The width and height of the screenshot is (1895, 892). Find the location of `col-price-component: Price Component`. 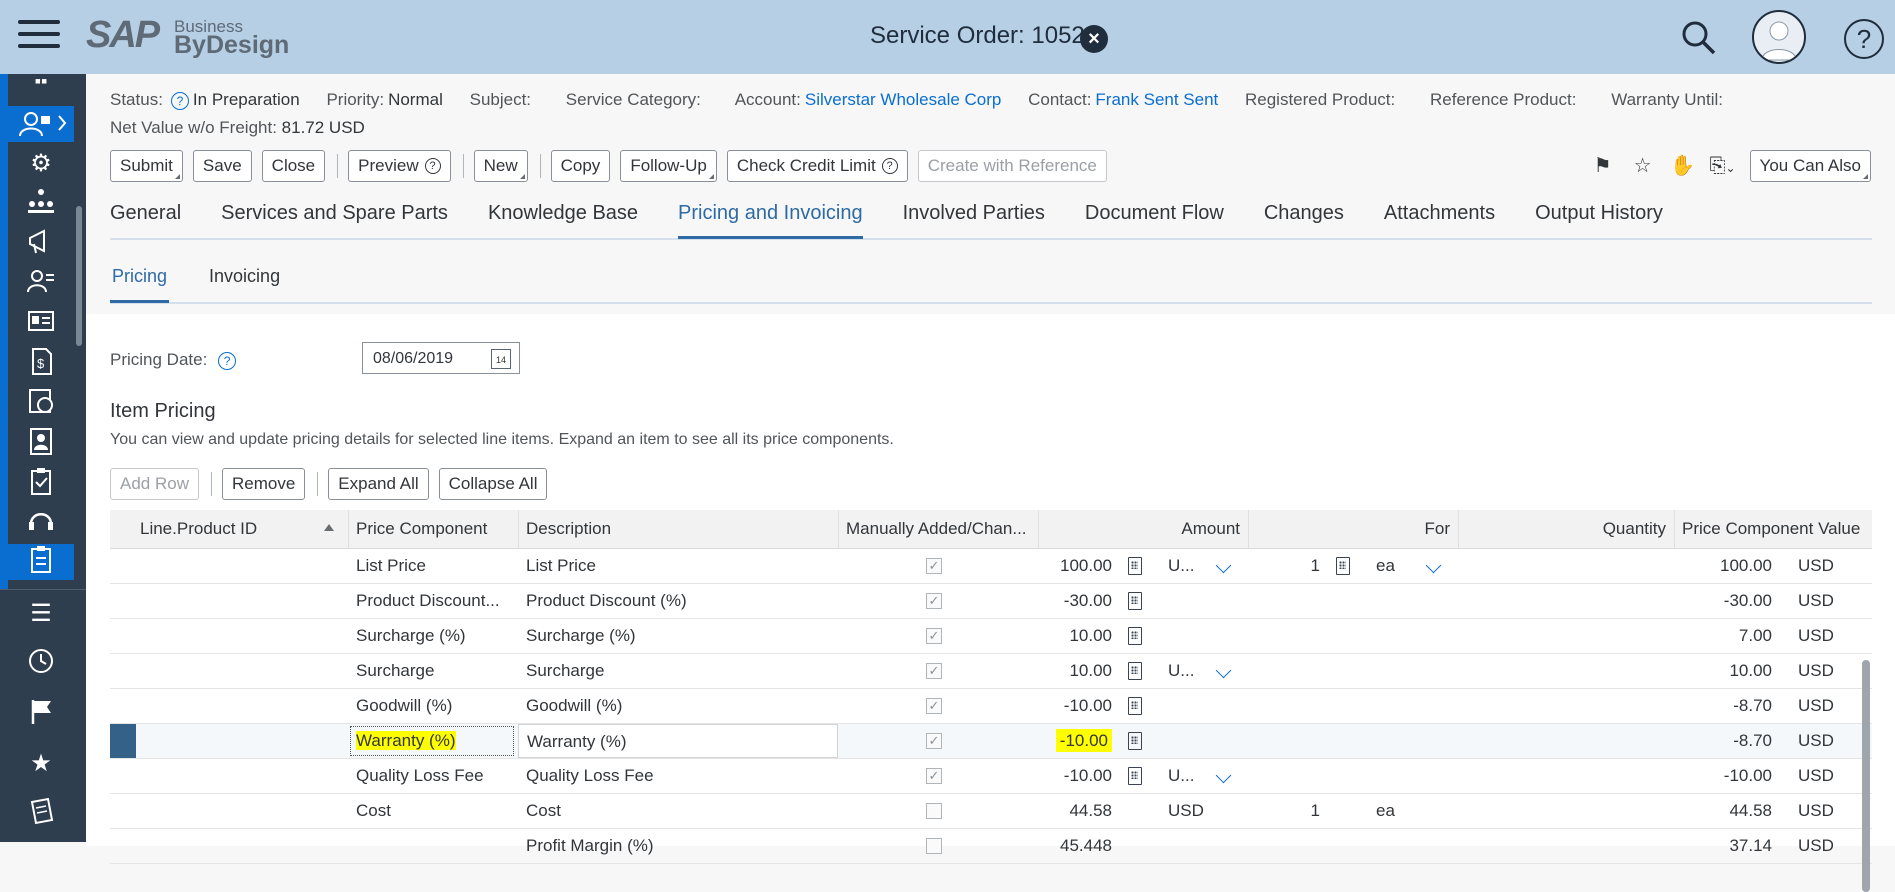

col-price-component: Price Component is located at coordinates (433, 529).